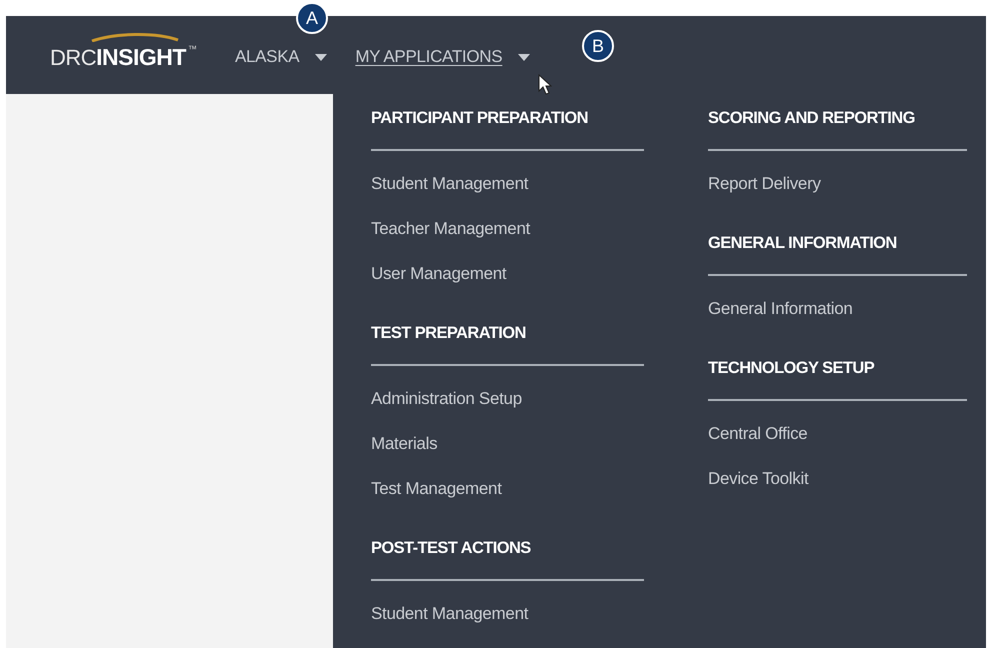 Image resolution: width=992 pixels, height=648 pixels. Describe the element at coordinates (135, 37) in the screenshot. I see `swoosh-icon` at that location.